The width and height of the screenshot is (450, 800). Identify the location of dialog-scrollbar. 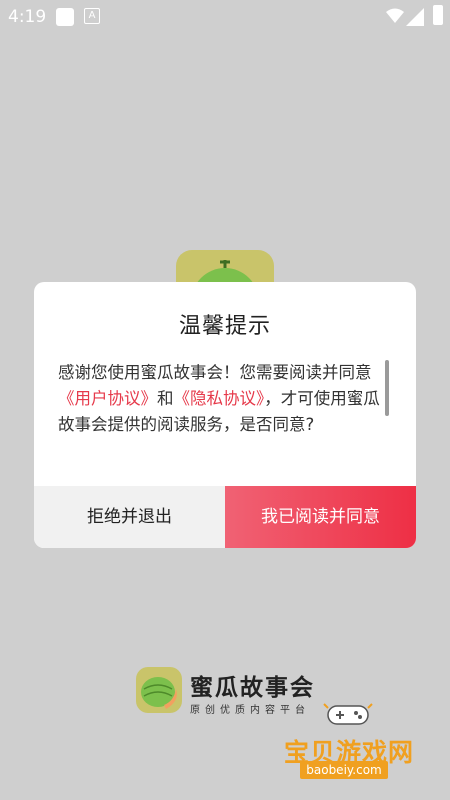
(387, 388).